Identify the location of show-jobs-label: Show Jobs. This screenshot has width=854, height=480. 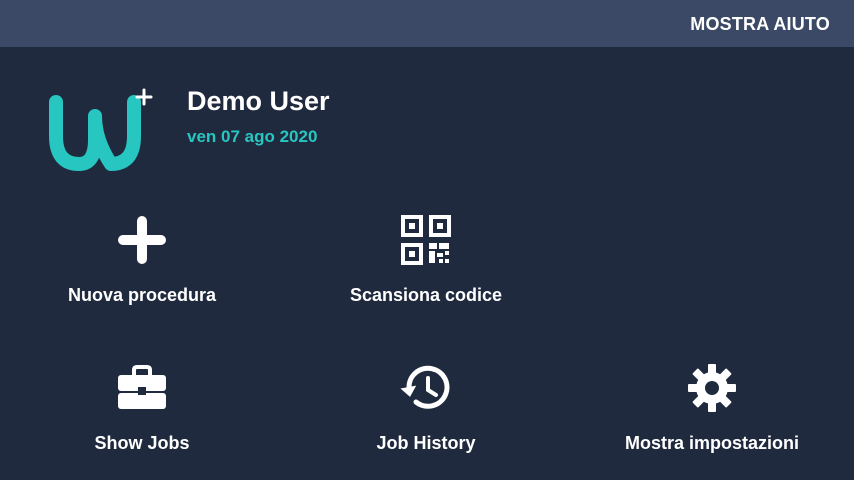
(142, 443).